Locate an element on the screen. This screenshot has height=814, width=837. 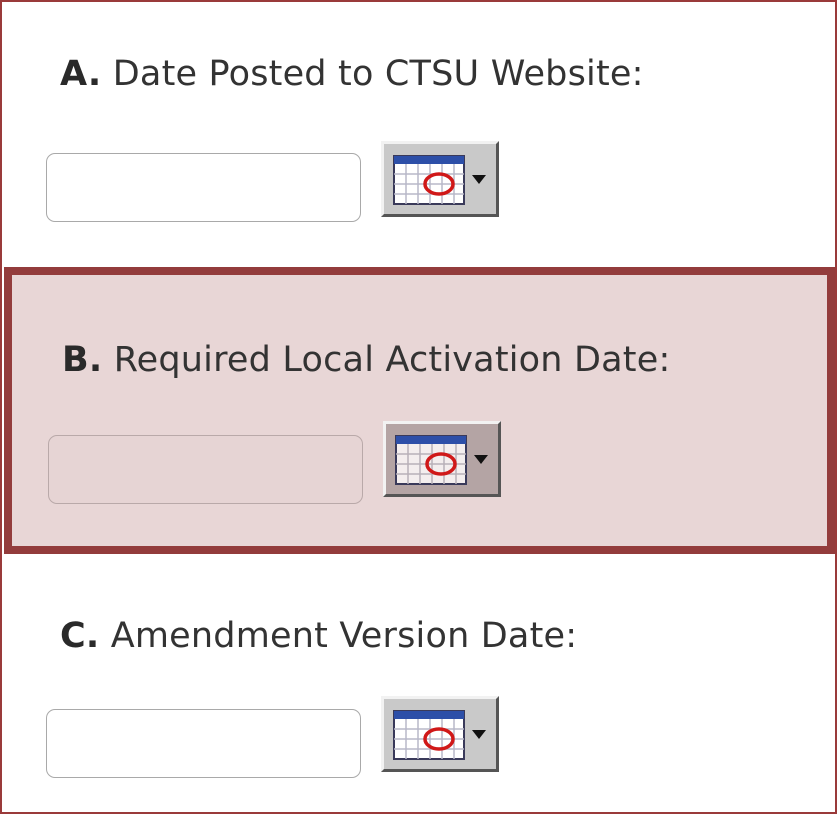
field-label-amendment-version-date: C. Amendment Version Date: is located at coordinates (318, 636).